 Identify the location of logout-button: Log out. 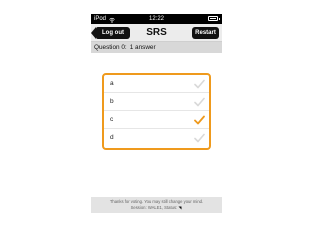
(110, 33).